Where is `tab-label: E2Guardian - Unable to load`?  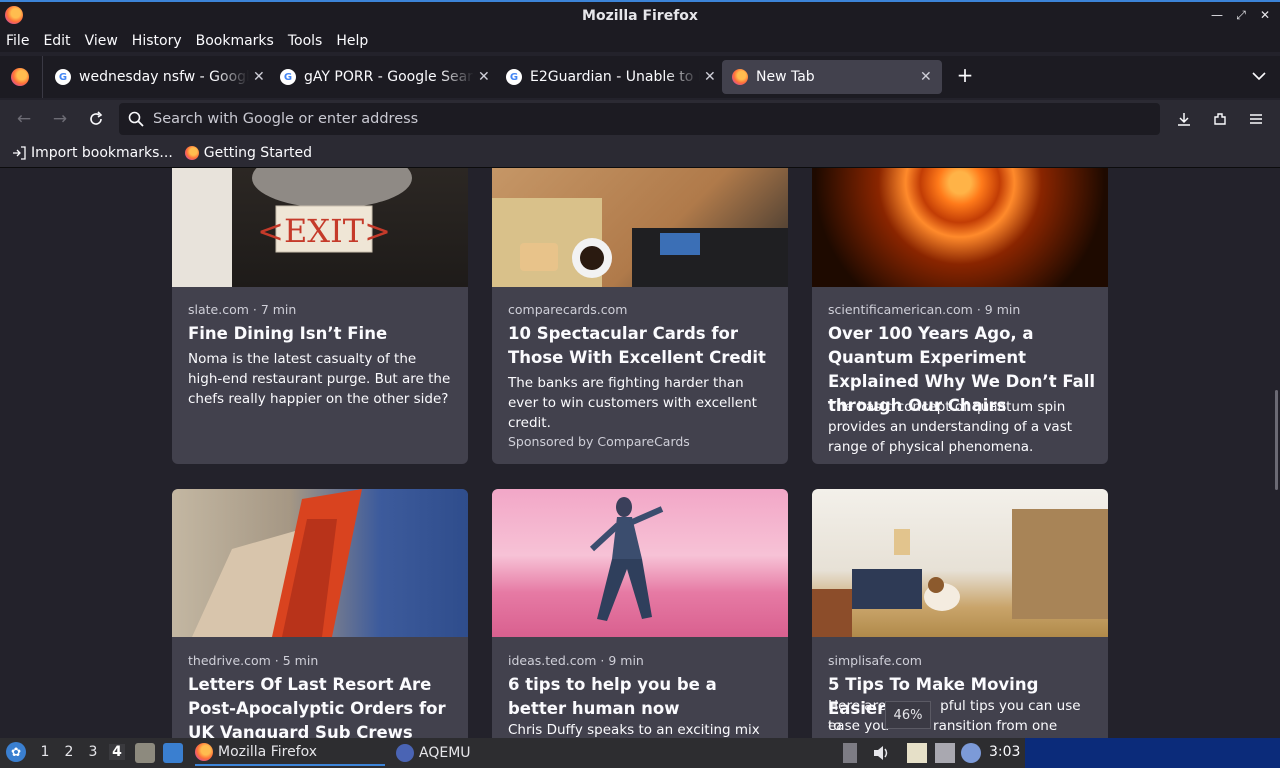
tab-label: E2Guardian - Unable to load is located at coordinates (615, 77).